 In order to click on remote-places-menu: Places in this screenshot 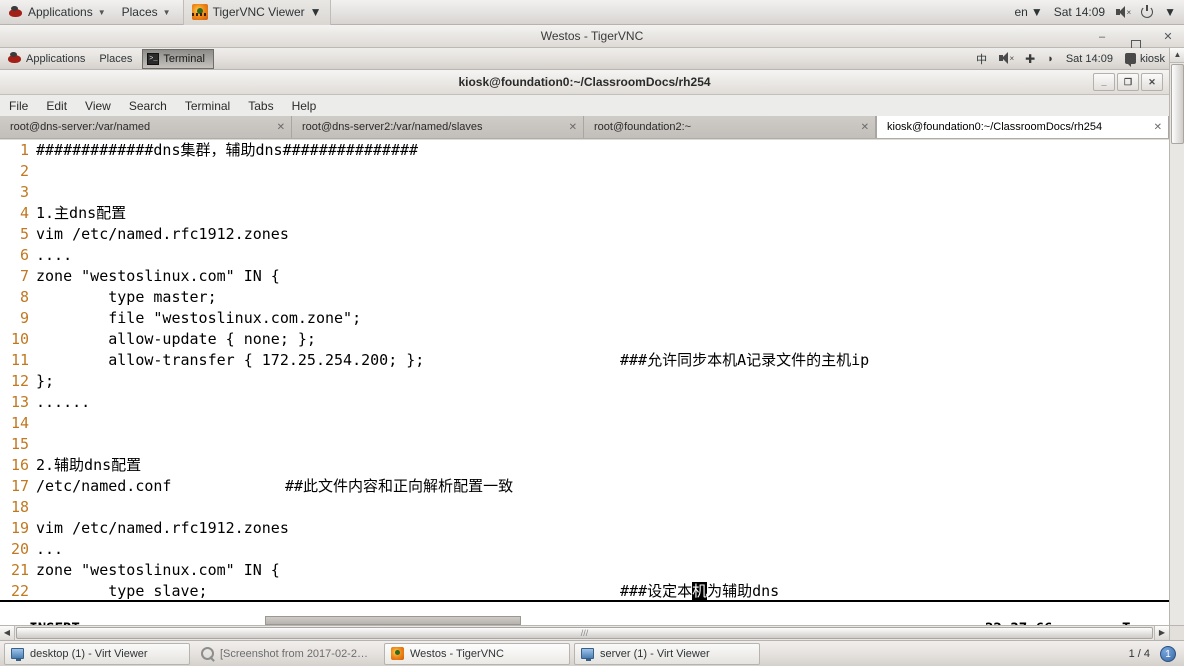, I will do `click(115, 59)`.